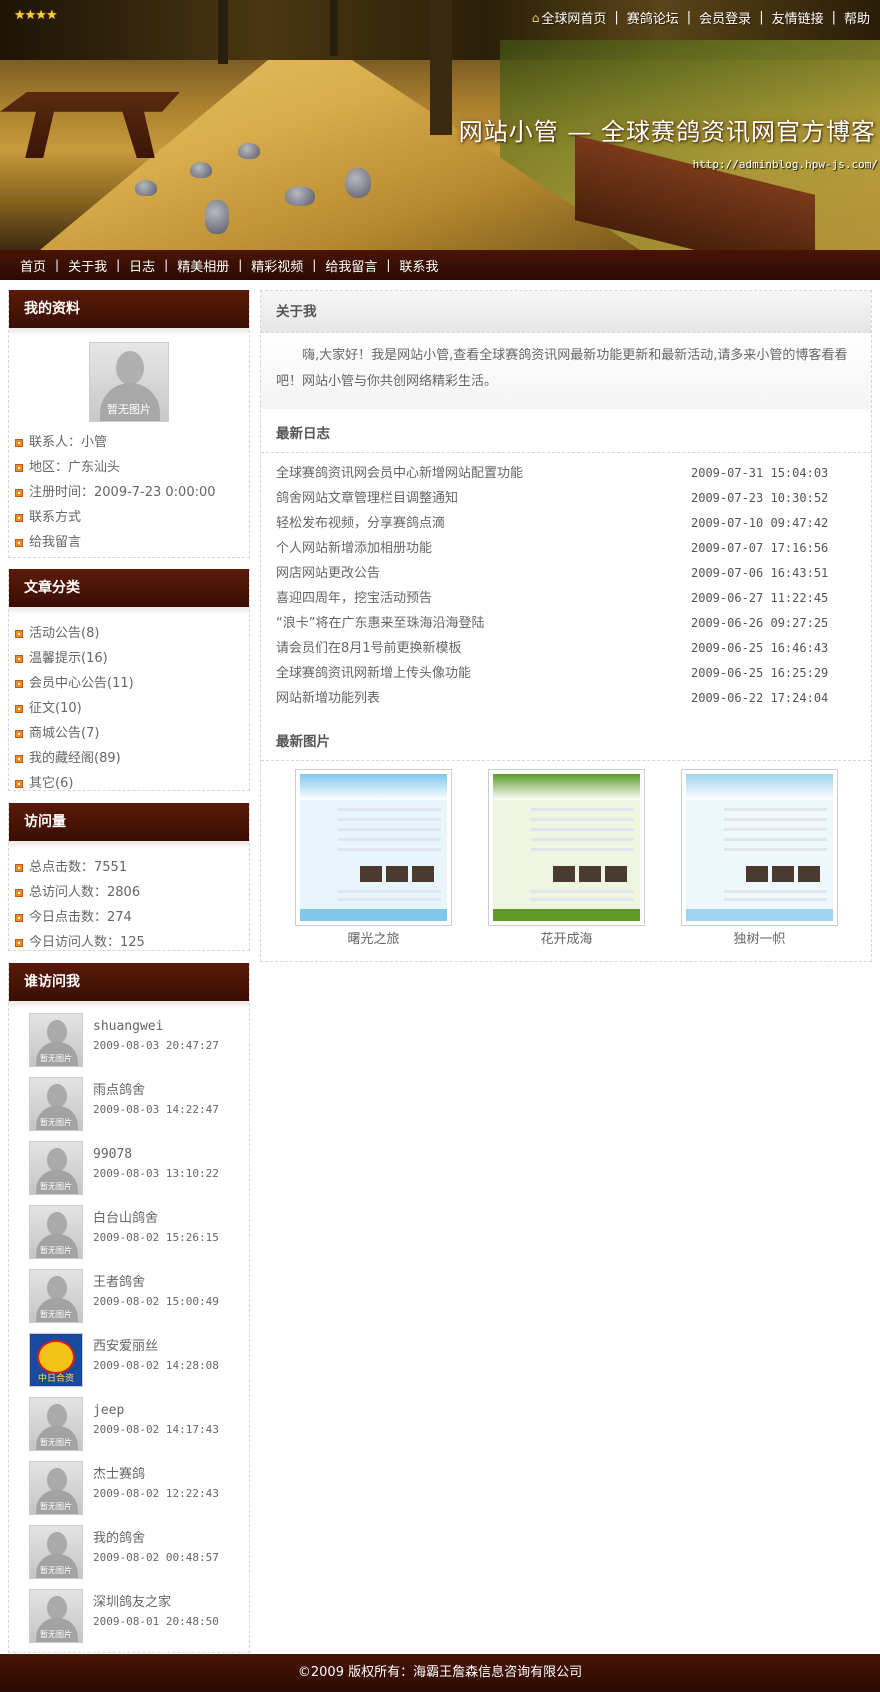  I want to click on category-item: 商城公告(7), so click(132, 733).